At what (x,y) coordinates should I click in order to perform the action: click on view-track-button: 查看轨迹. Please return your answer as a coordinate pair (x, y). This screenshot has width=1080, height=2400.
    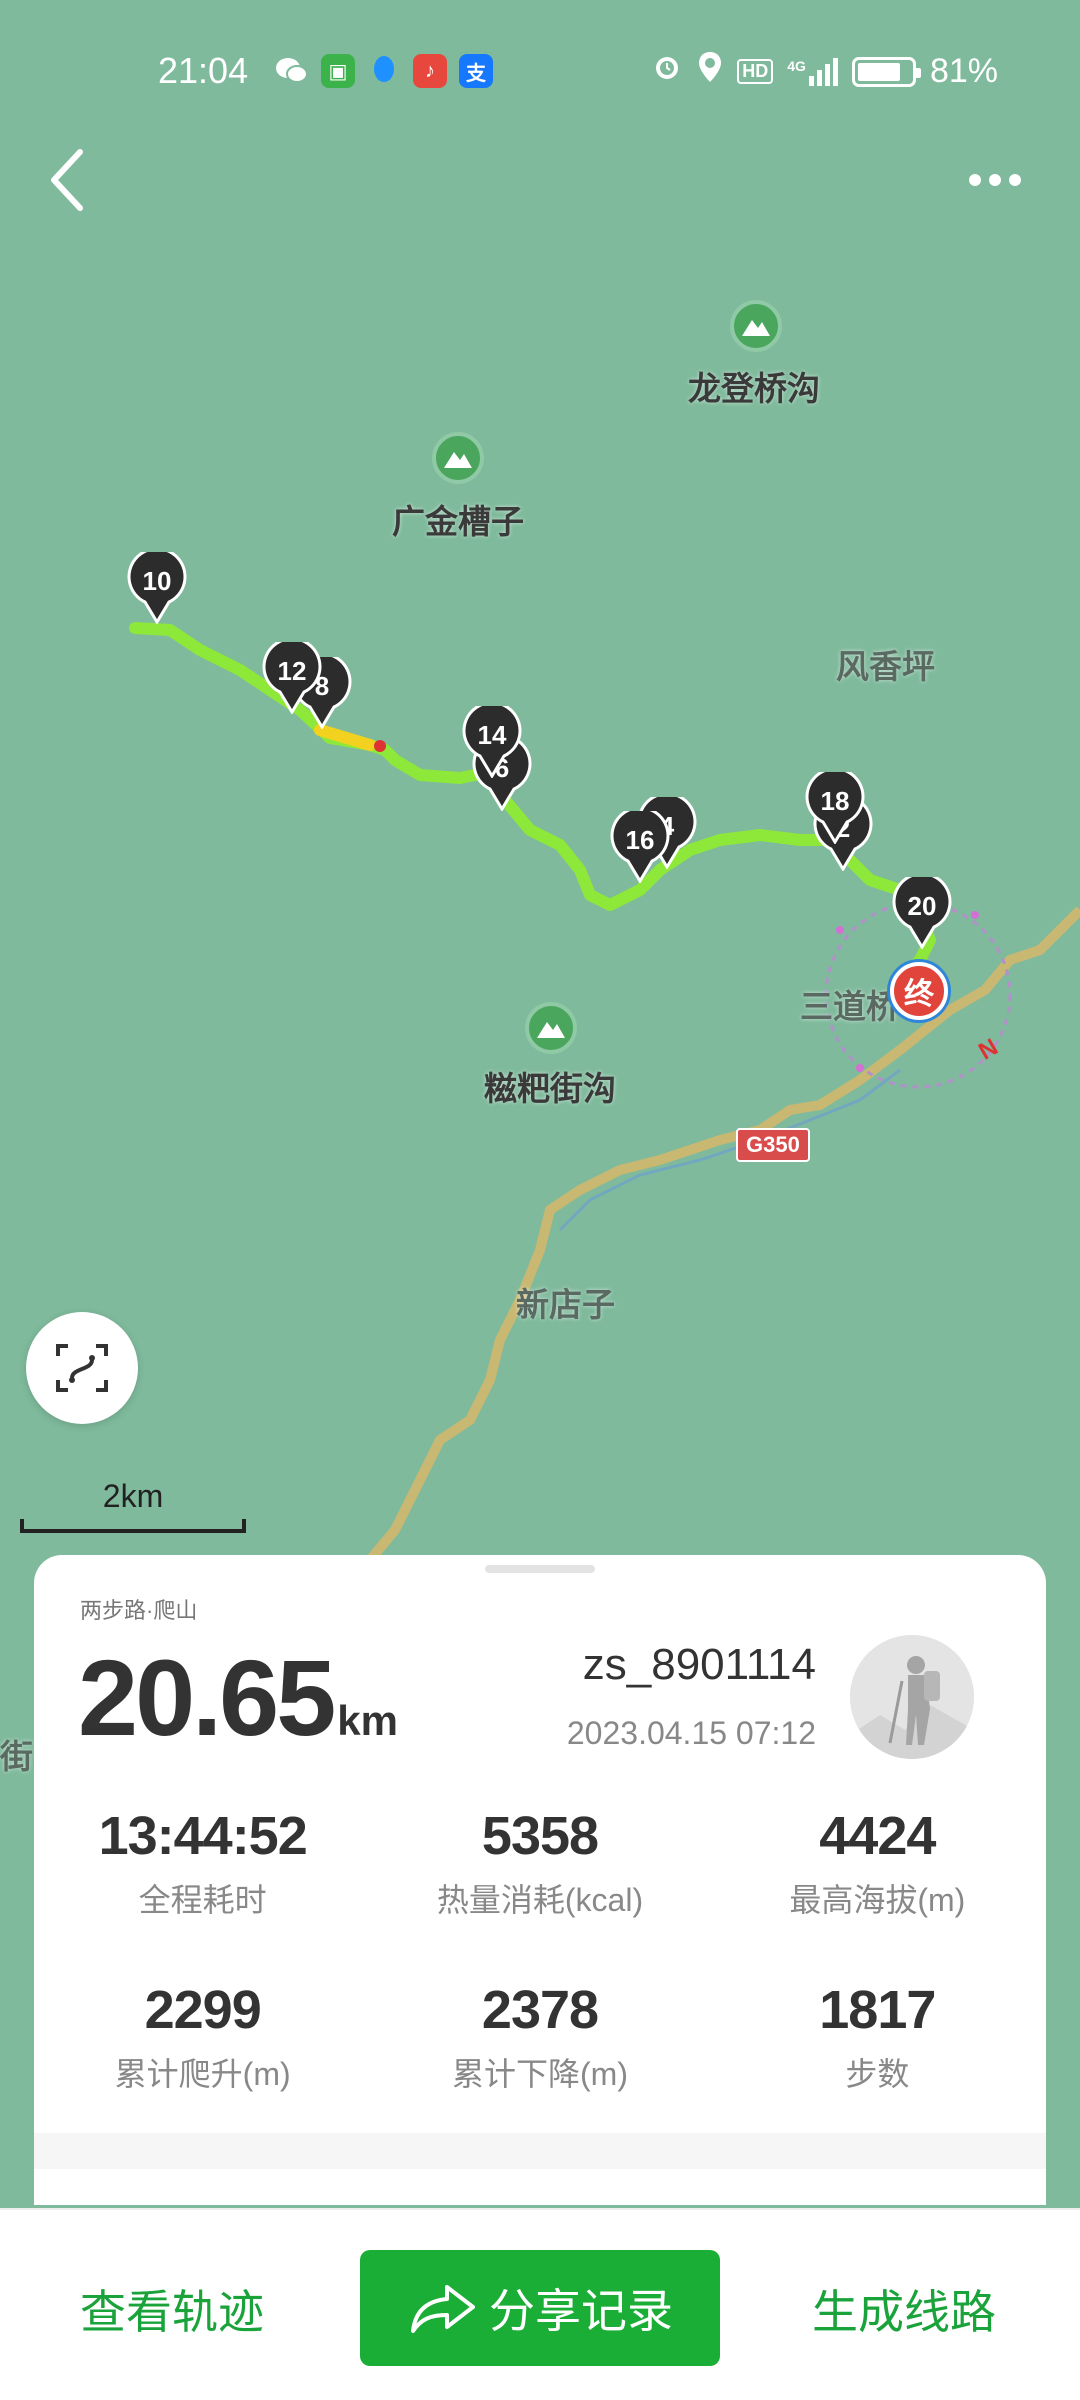
    Looking at the image, I should click on (172, 2309).